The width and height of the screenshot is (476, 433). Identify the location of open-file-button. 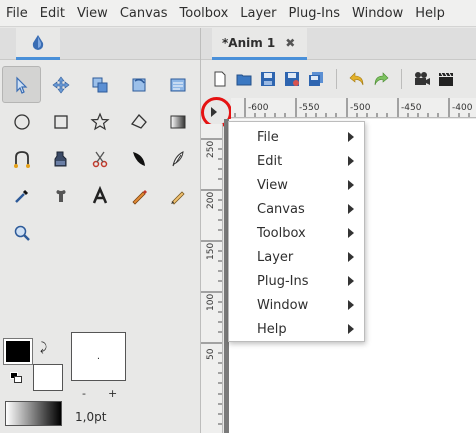
(244, 79).